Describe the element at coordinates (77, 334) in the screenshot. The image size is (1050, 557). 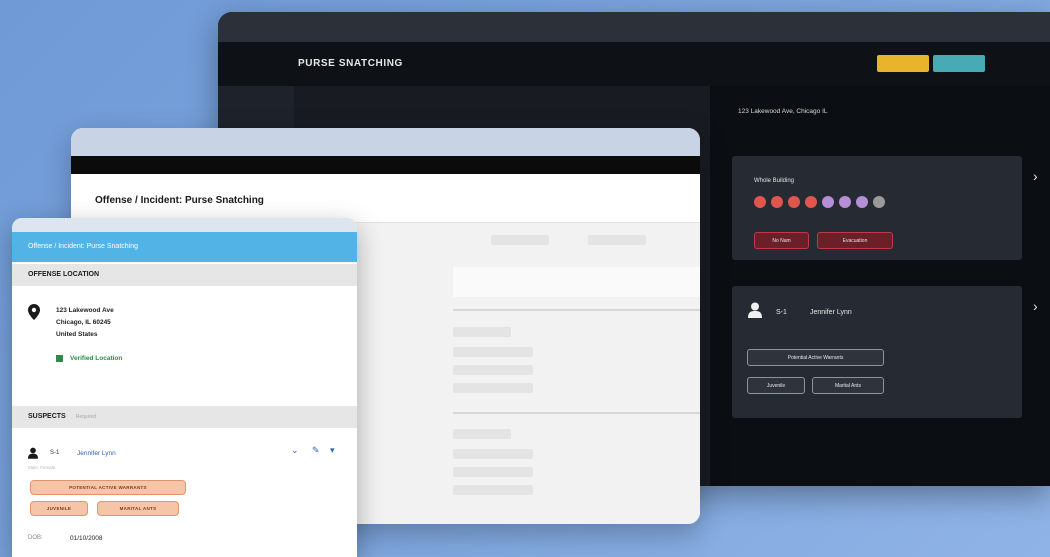
I see `address-line: United States` at that location.